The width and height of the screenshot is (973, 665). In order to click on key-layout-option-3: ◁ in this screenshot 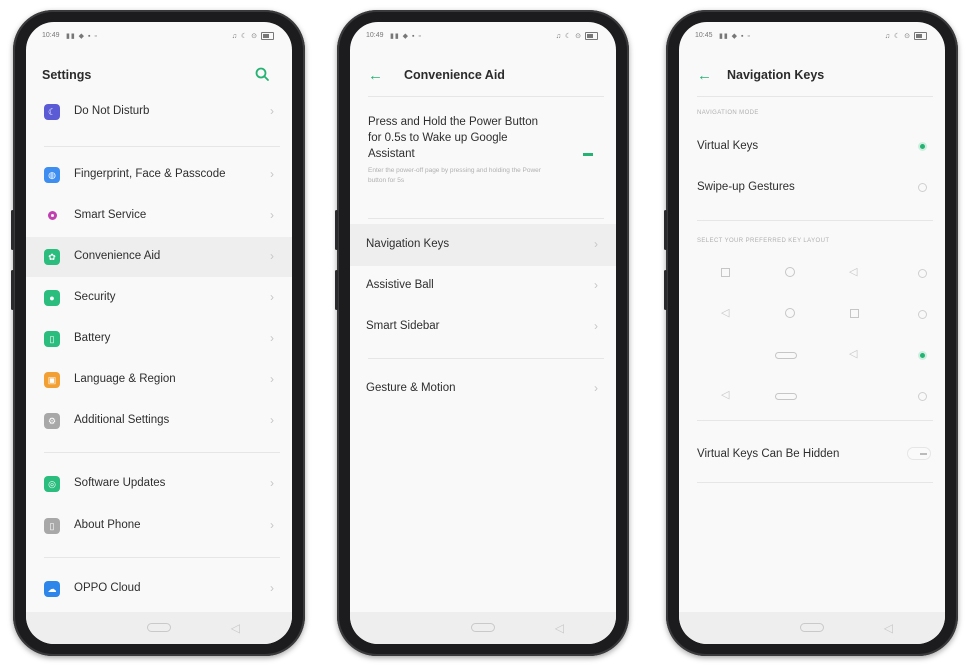, I will do `click(812, 356)`.